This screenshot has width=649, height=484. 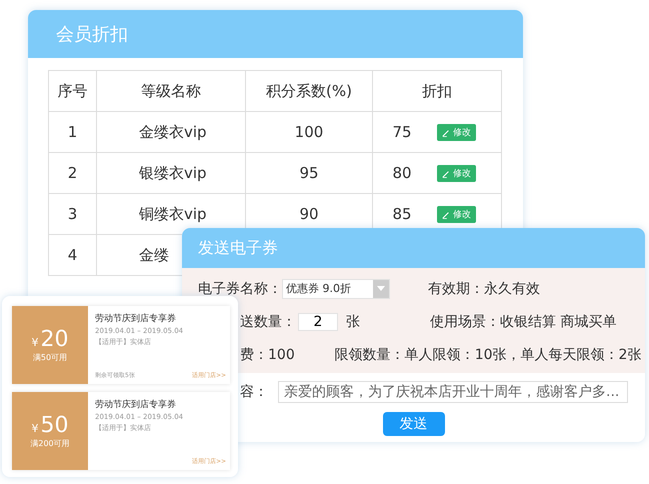 What do you see at coordinates (309, 132) in the screenshot?
I see `table-cell: 100` at bounding box center [309, 132].